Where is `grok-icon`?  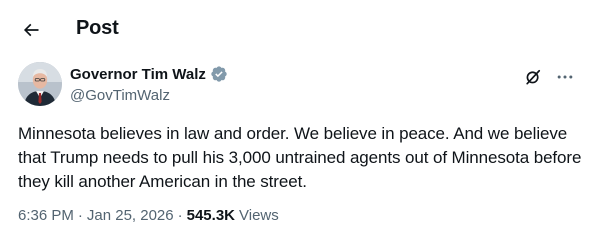
grok-icon is located at coordinates (533, 77).